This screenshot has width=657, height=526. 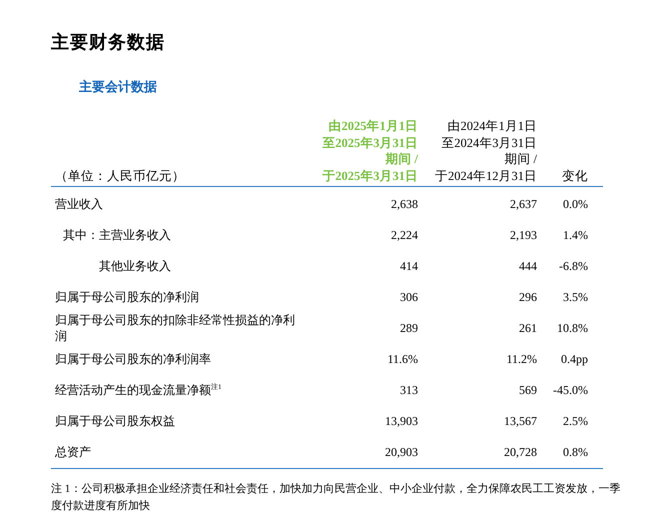 I want to click on table-cell-text: 11.2%, so click(x=521, y=360).